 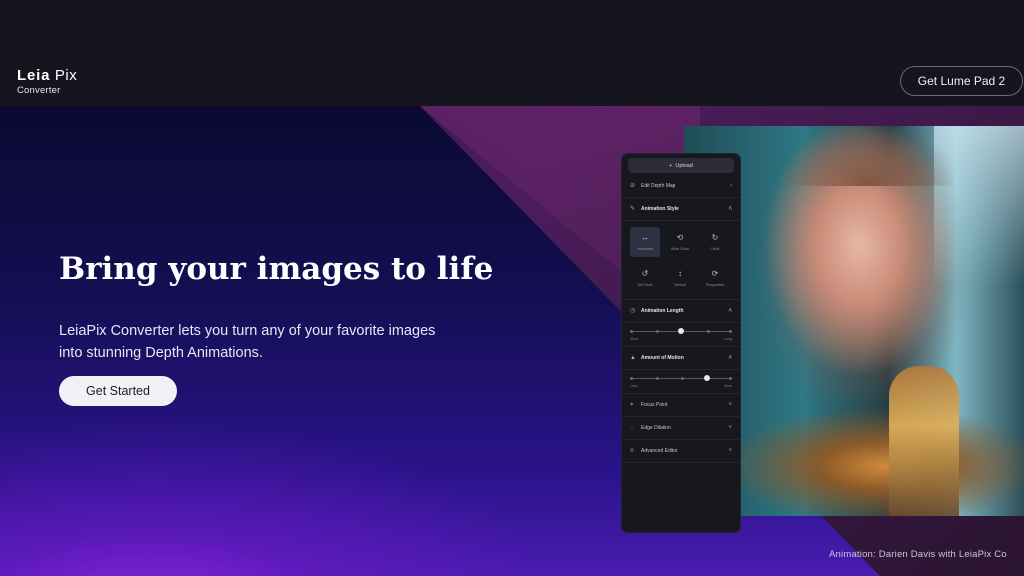 What do you see at coordinates (656, 428) in the screenshot?
I see `edge-dilation-label: Edge Dilation` at bounding box center [656, 428].